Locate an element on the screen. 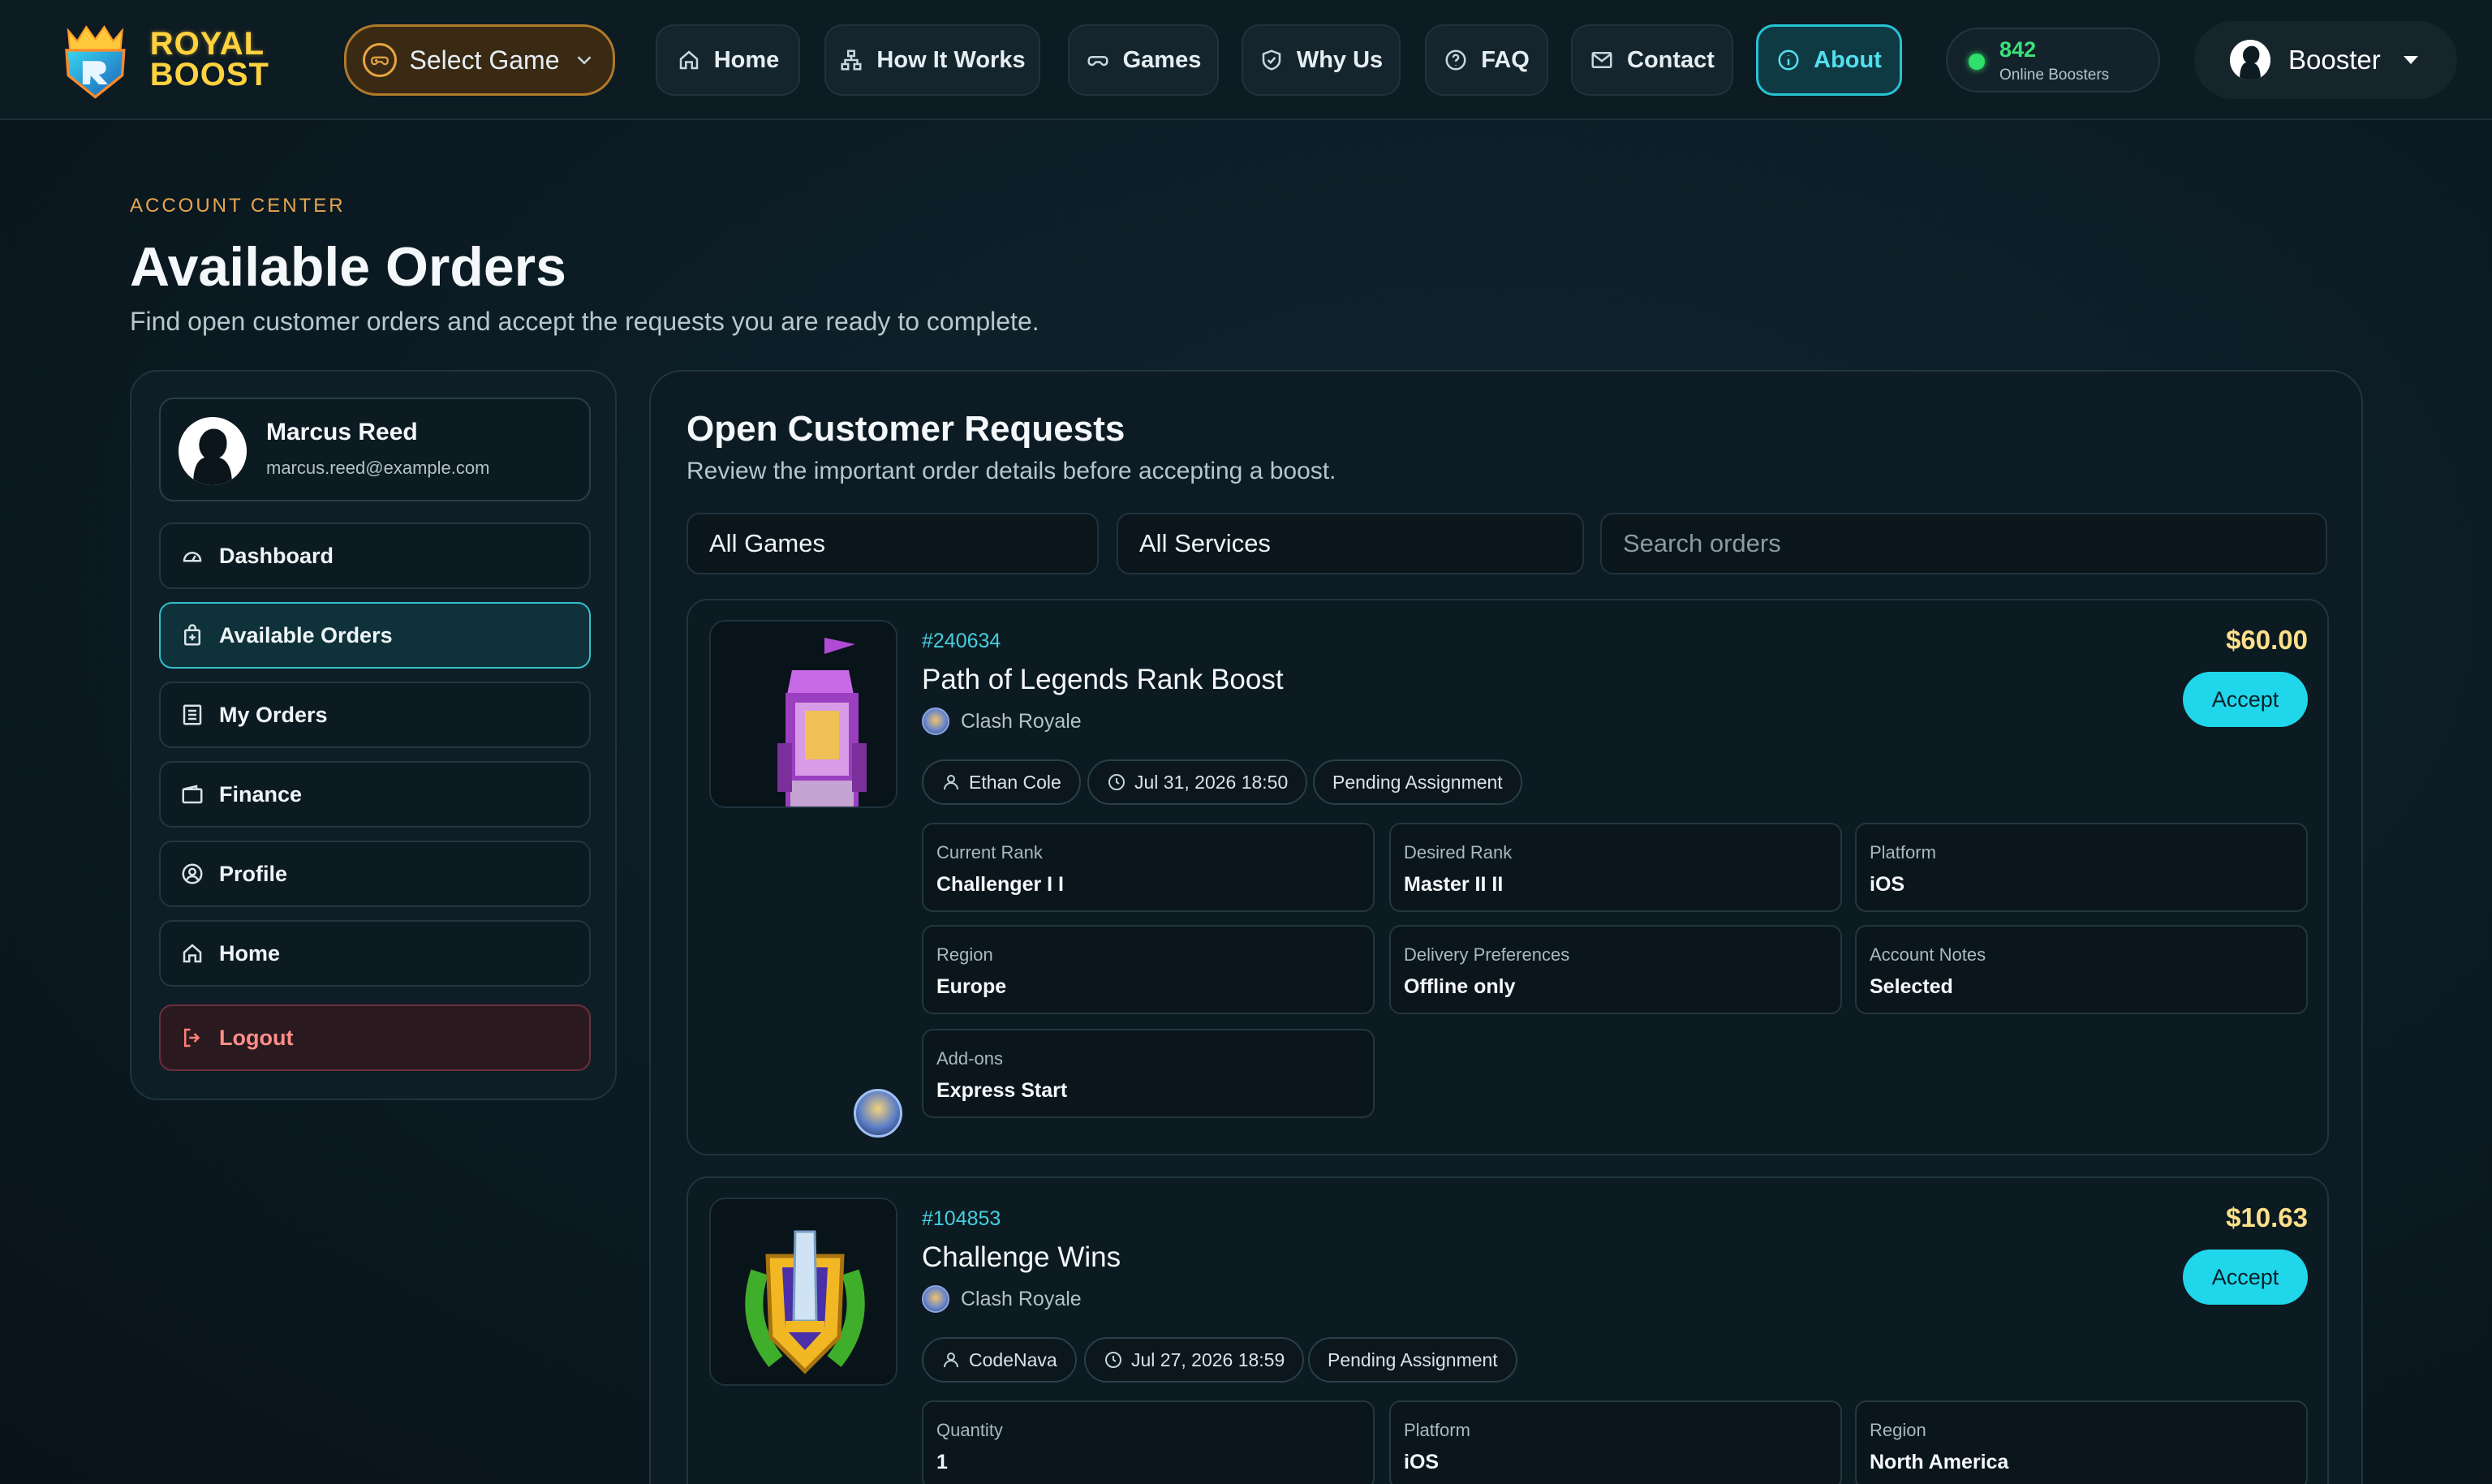  order-date: Jul 31, 2026 18:50 is located at coordinates (1211, 782).